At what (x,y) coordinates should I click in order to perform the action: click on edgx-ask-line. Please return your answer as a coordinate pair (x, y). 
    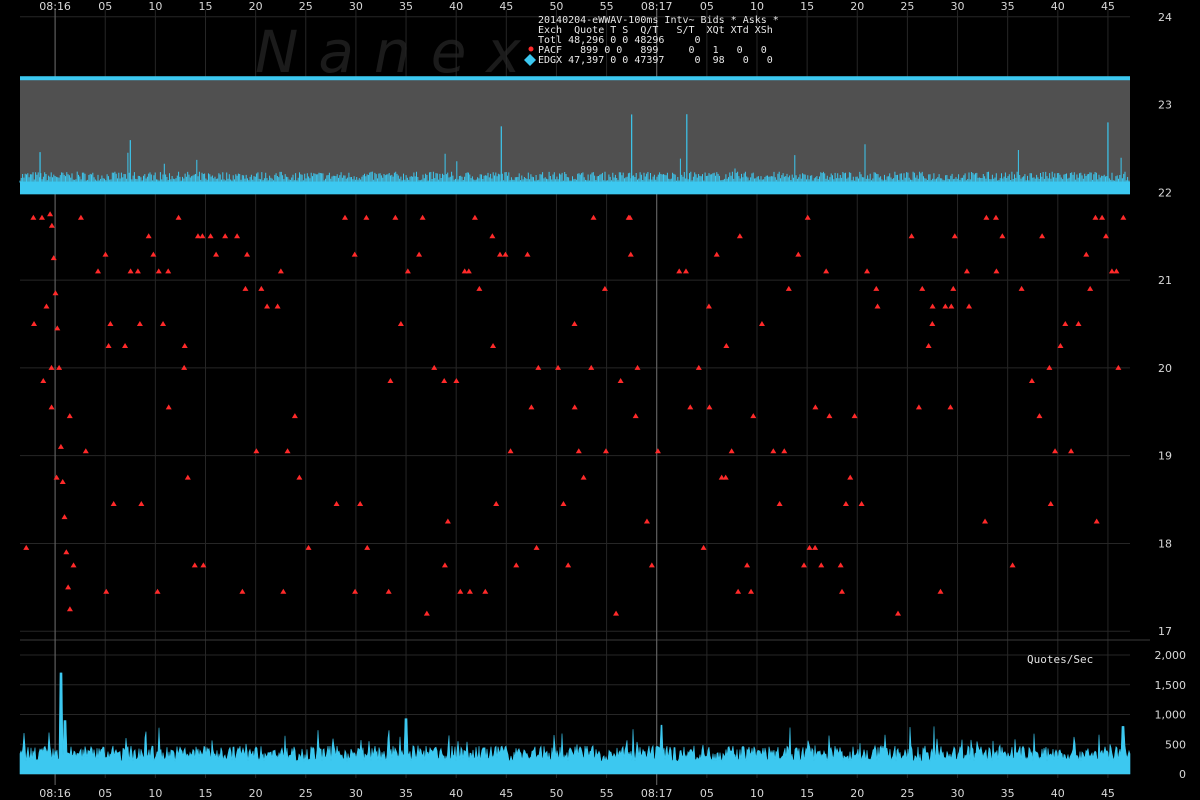
    Looking at the image, I should click on (575, 78).